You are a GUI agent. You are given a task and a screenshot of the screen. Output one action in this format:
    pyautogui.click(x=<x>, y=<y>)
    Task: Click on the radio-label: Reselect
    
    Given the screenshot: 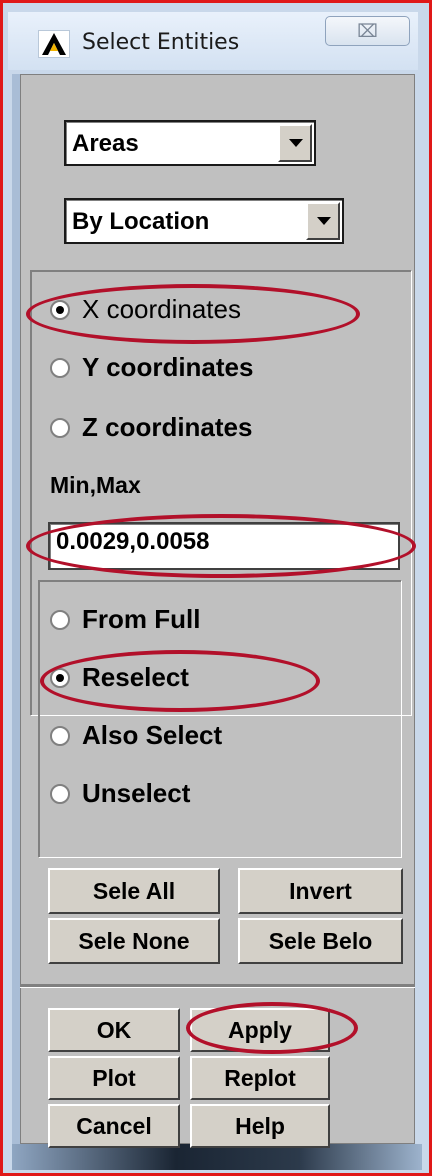 What is the action you would take?
    pyautogui.click(x=135, y=677)
    